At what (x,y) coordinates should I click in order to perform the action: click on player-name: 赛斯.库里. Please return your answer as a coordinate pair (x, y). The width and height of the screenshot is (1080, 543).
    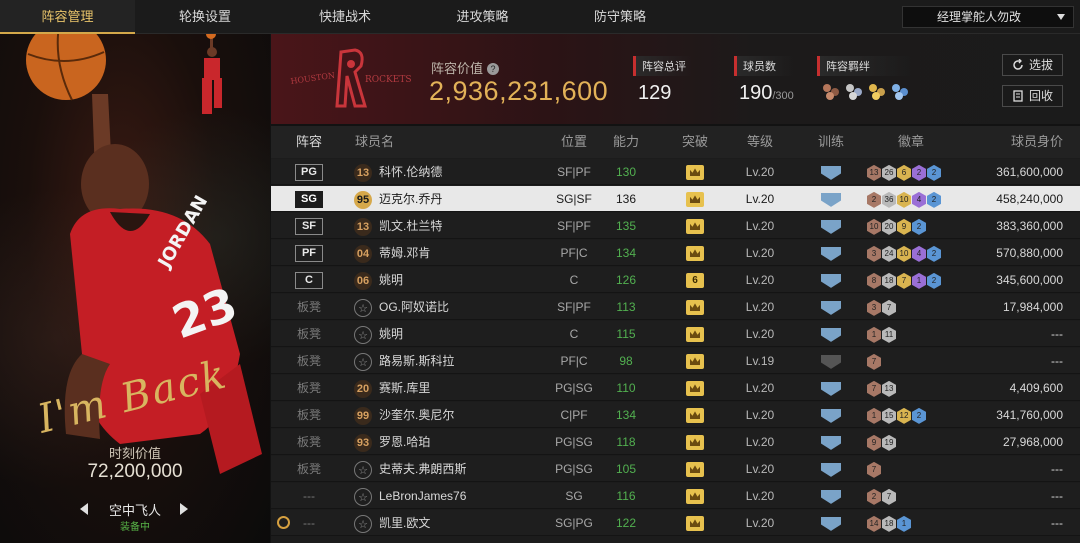
    Looking at the image, I should click on (464, 388).